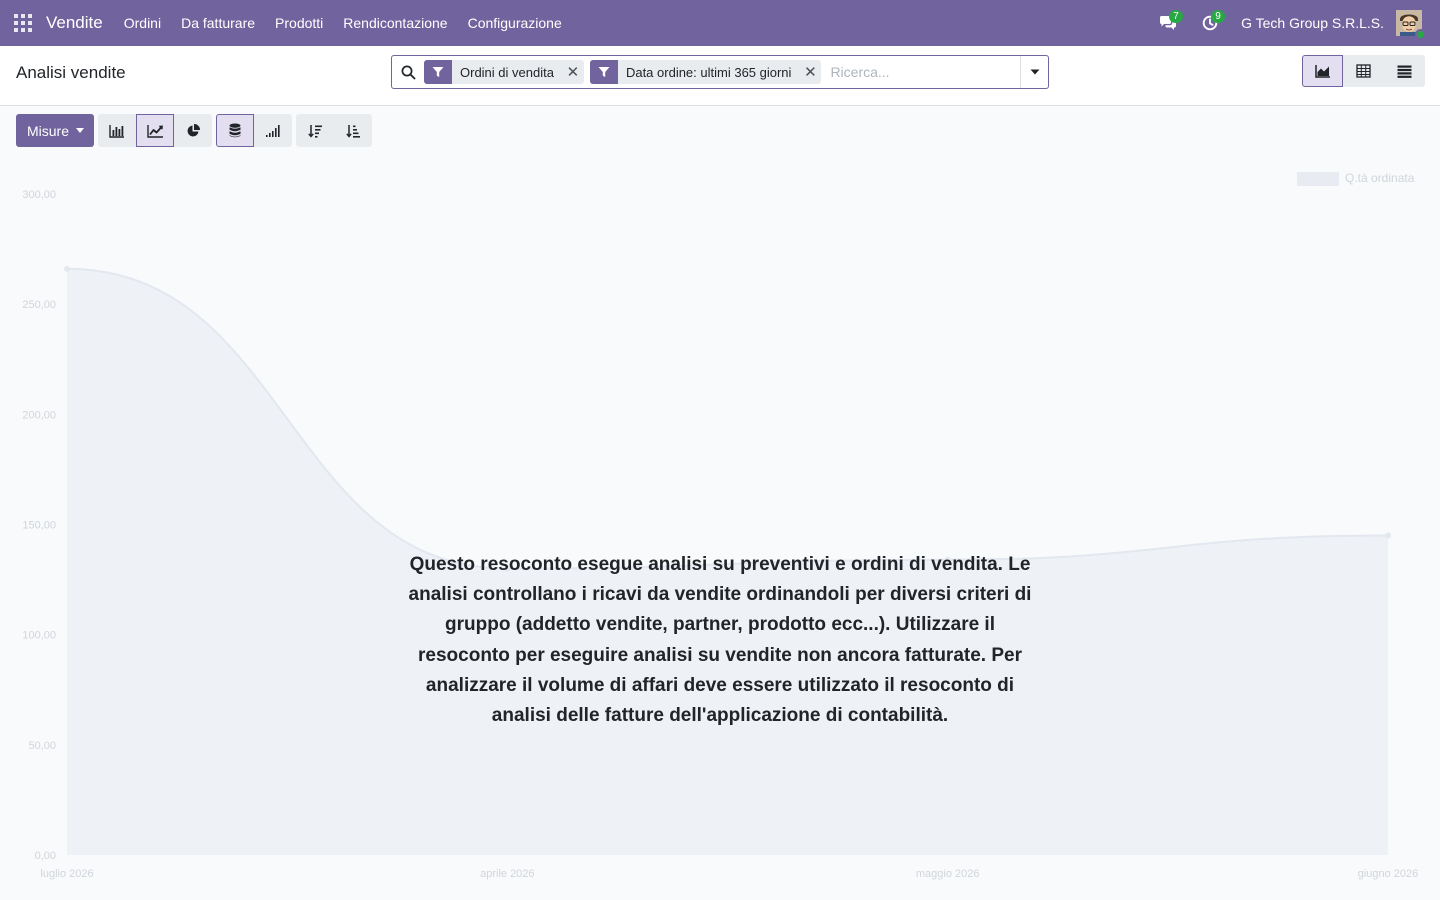  I want to click on messages-button: 7, so click(1168, 23).